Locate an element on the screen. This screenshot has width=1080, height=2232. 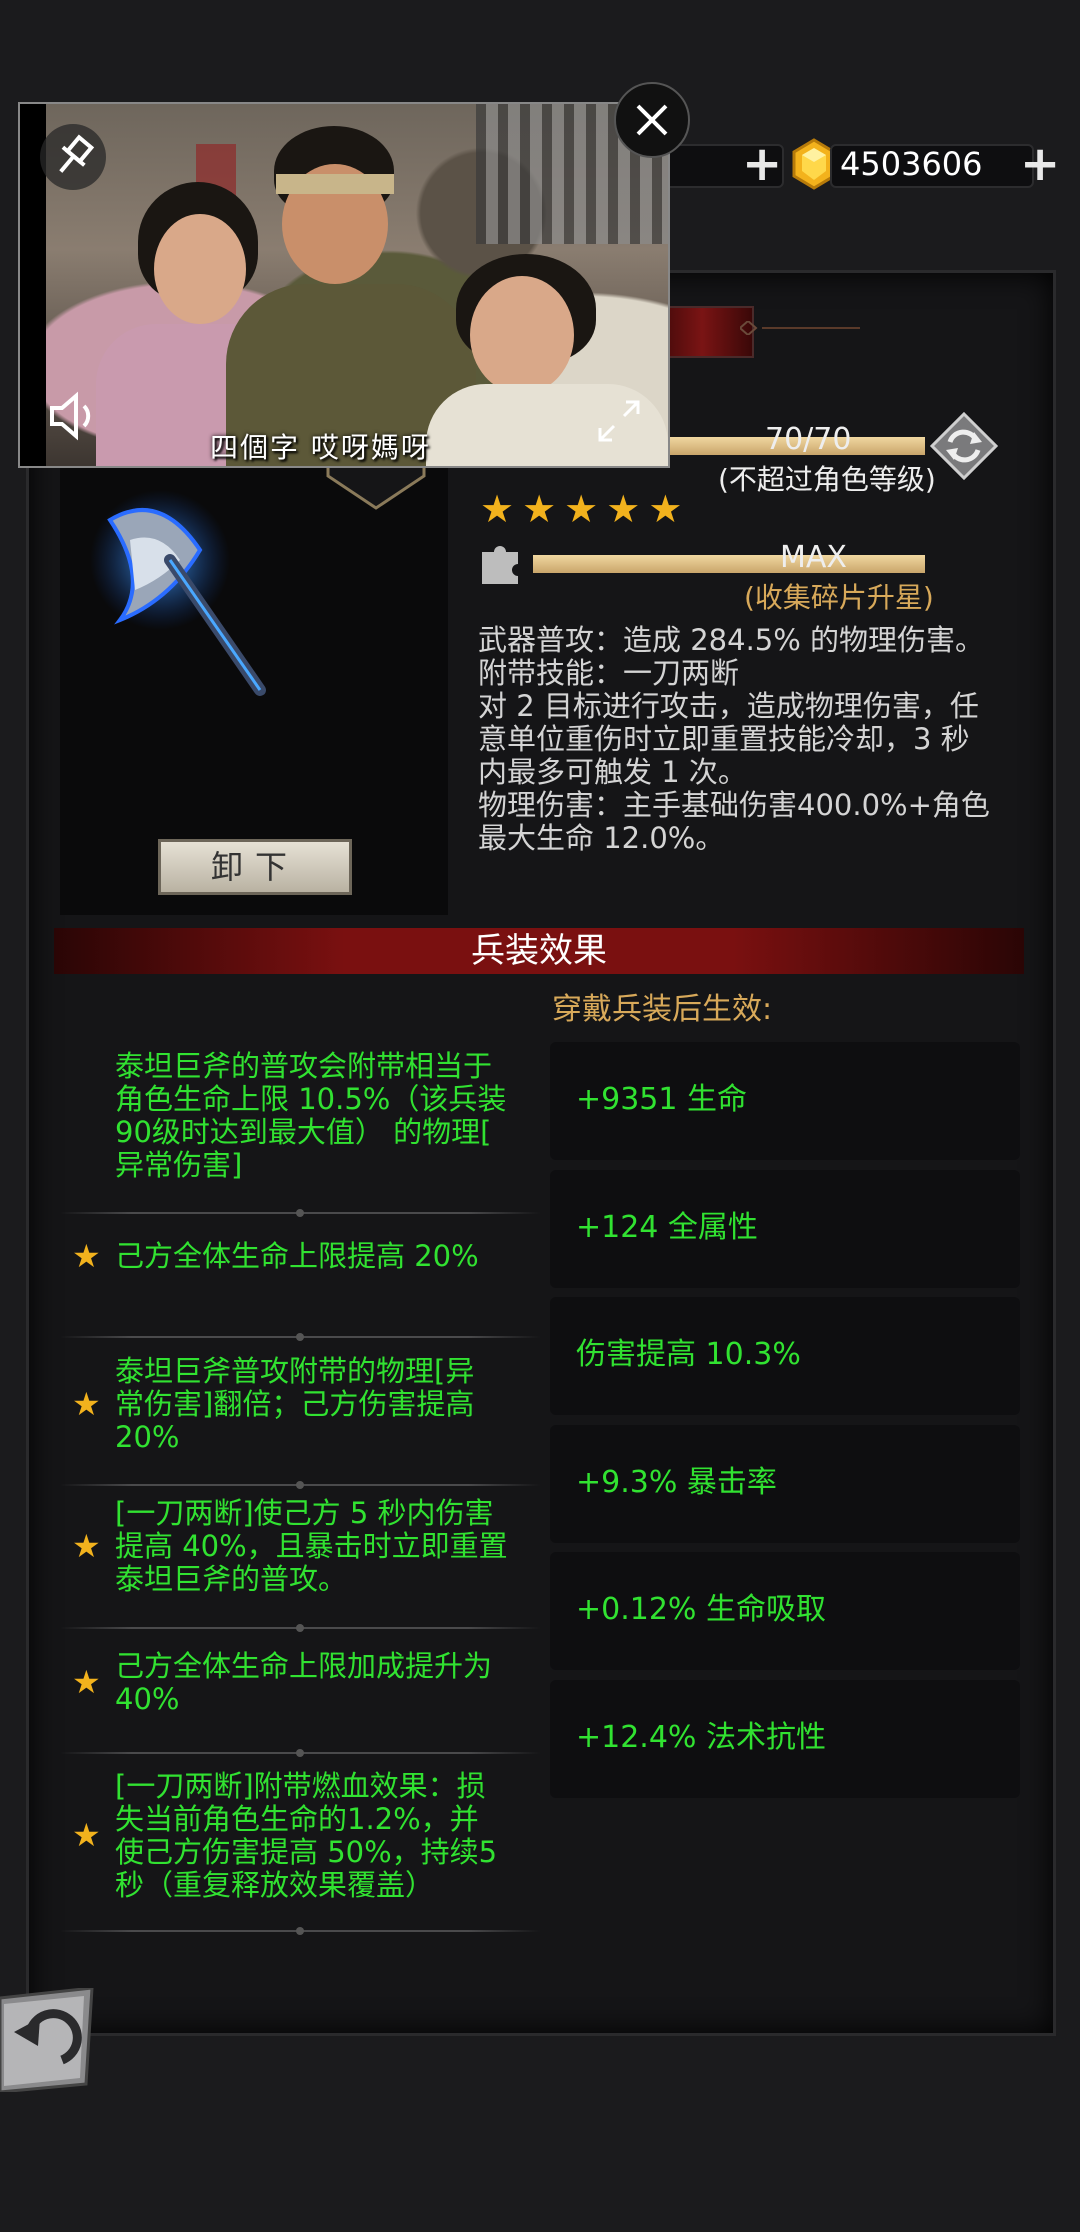
effect-line: 40% is located at coordinates (147, 1699).